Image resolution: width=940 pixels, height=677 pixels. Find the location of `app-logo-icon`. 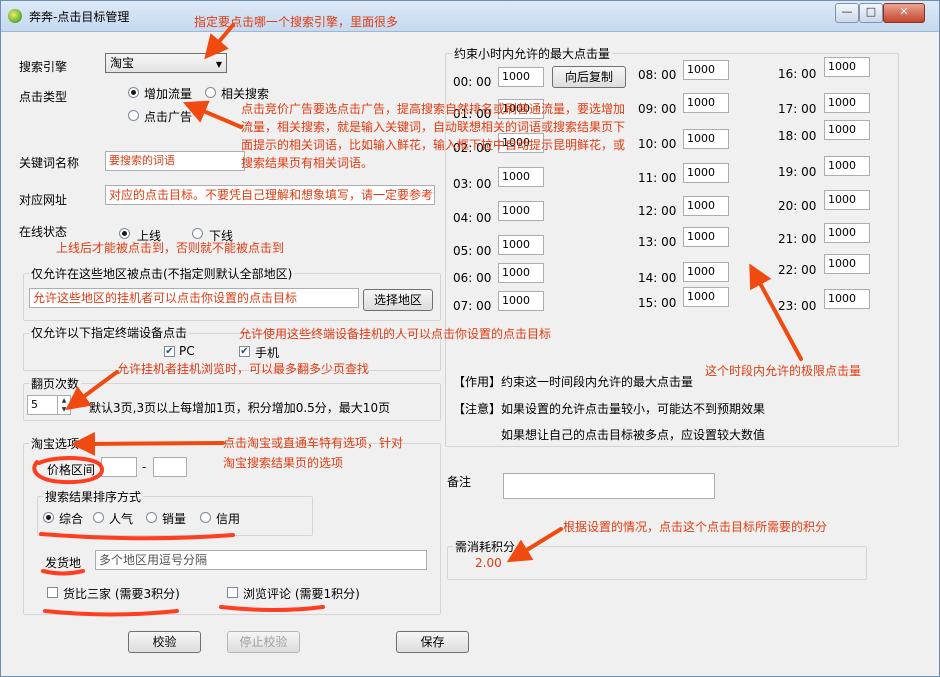

app-logo-icon is located at coordinates (15, 16).